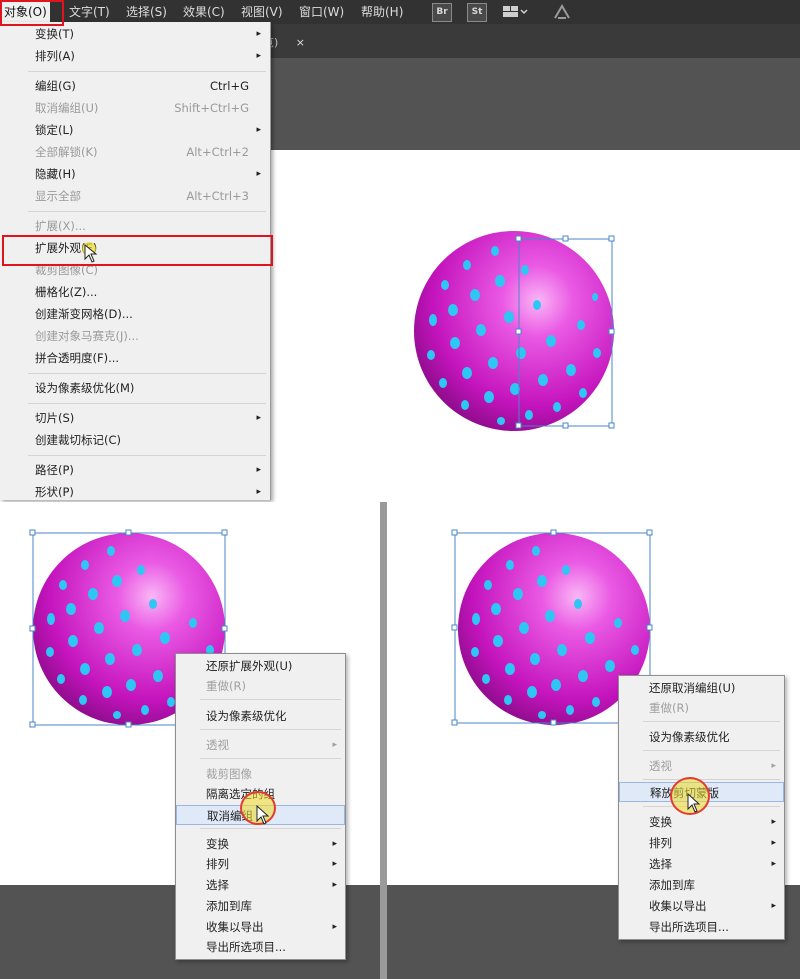  What do you see at coordinates (134, 388) in the screenshot?
I see `menu-item-pixel-perfect: 设为像素级优化(M)` at bounding box center [134, 388].